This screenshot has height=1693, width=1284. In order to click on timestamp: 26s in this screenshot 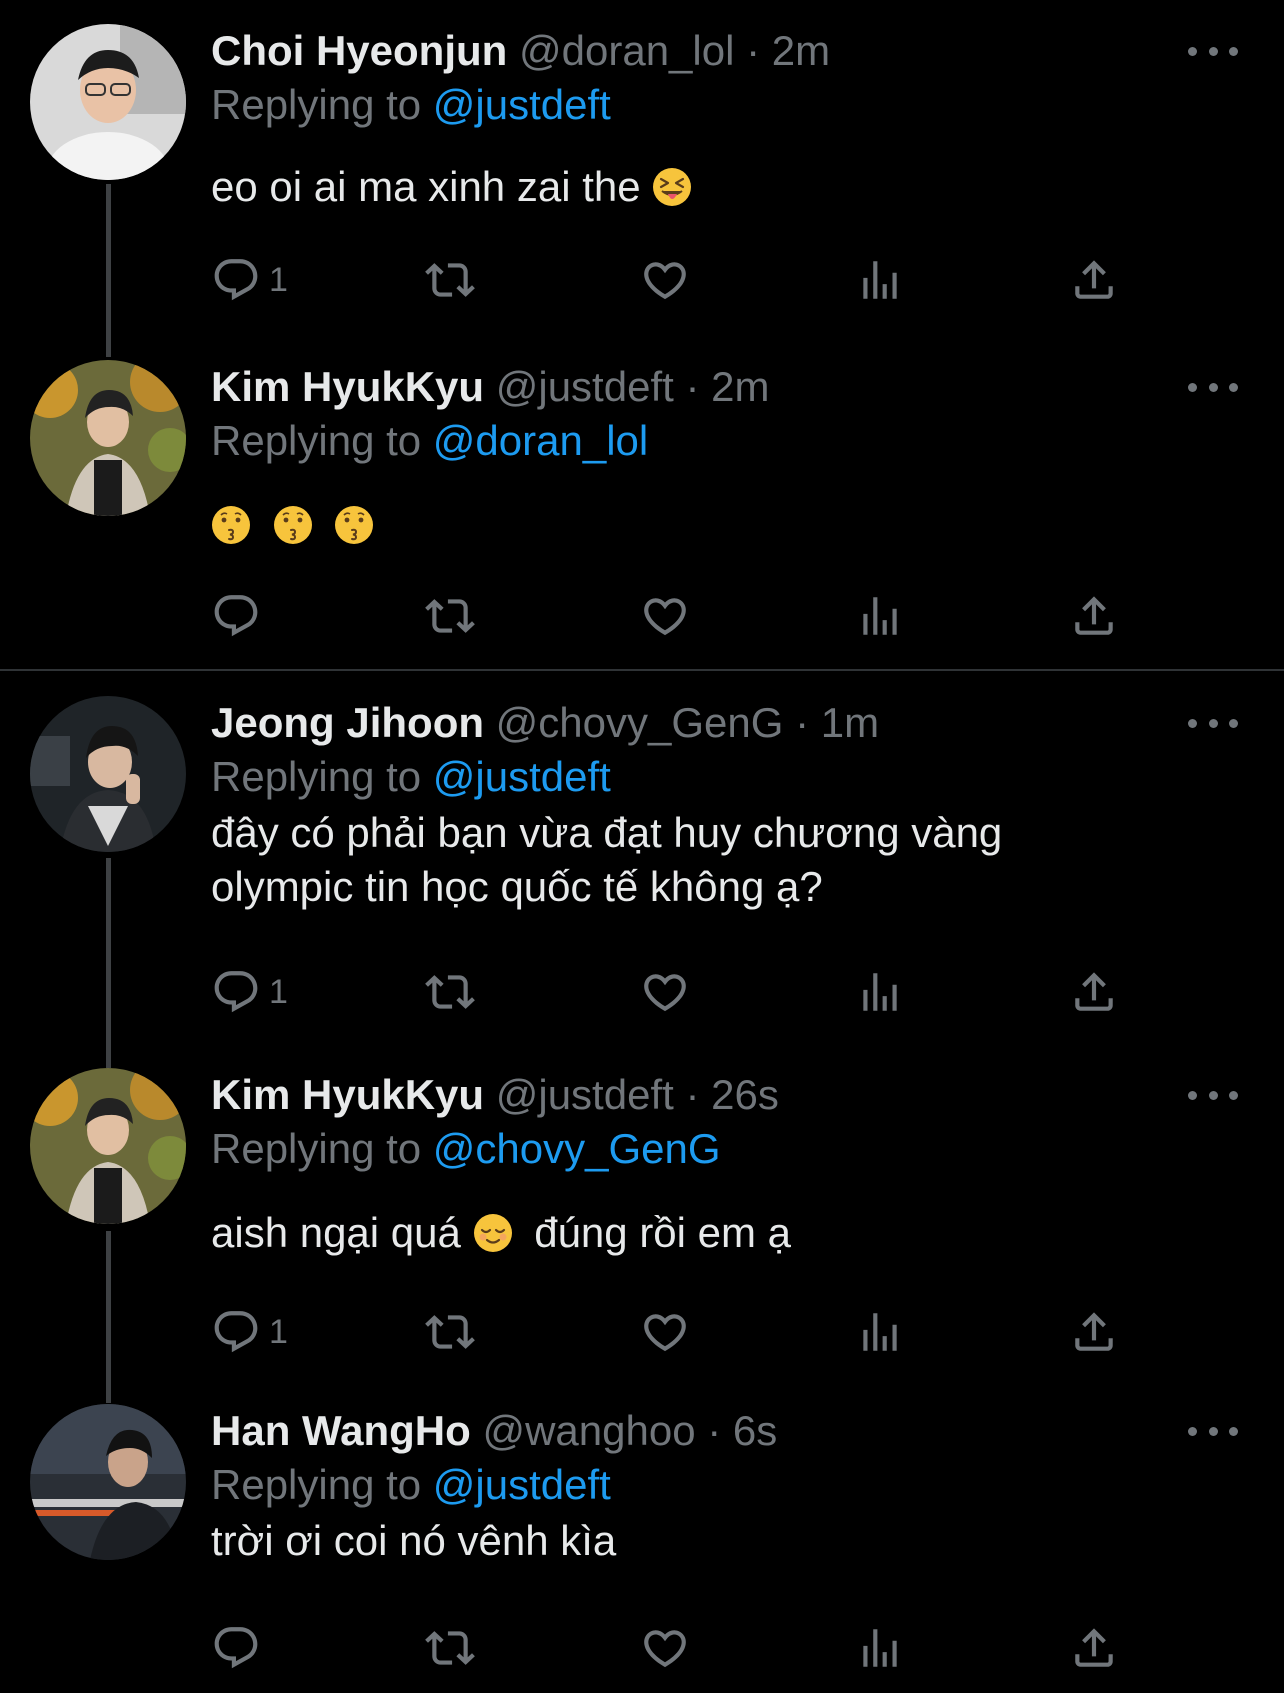, I will do `click(745, 1094)`.